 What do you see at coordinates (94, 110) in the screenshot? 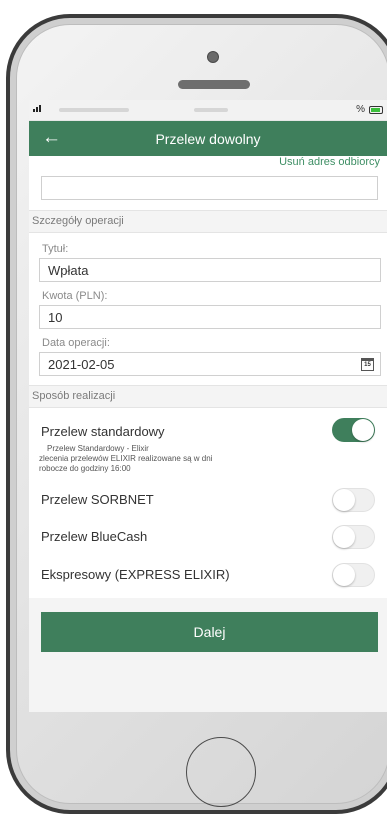
I see `carrier-name` at bounding box center [94, 110].